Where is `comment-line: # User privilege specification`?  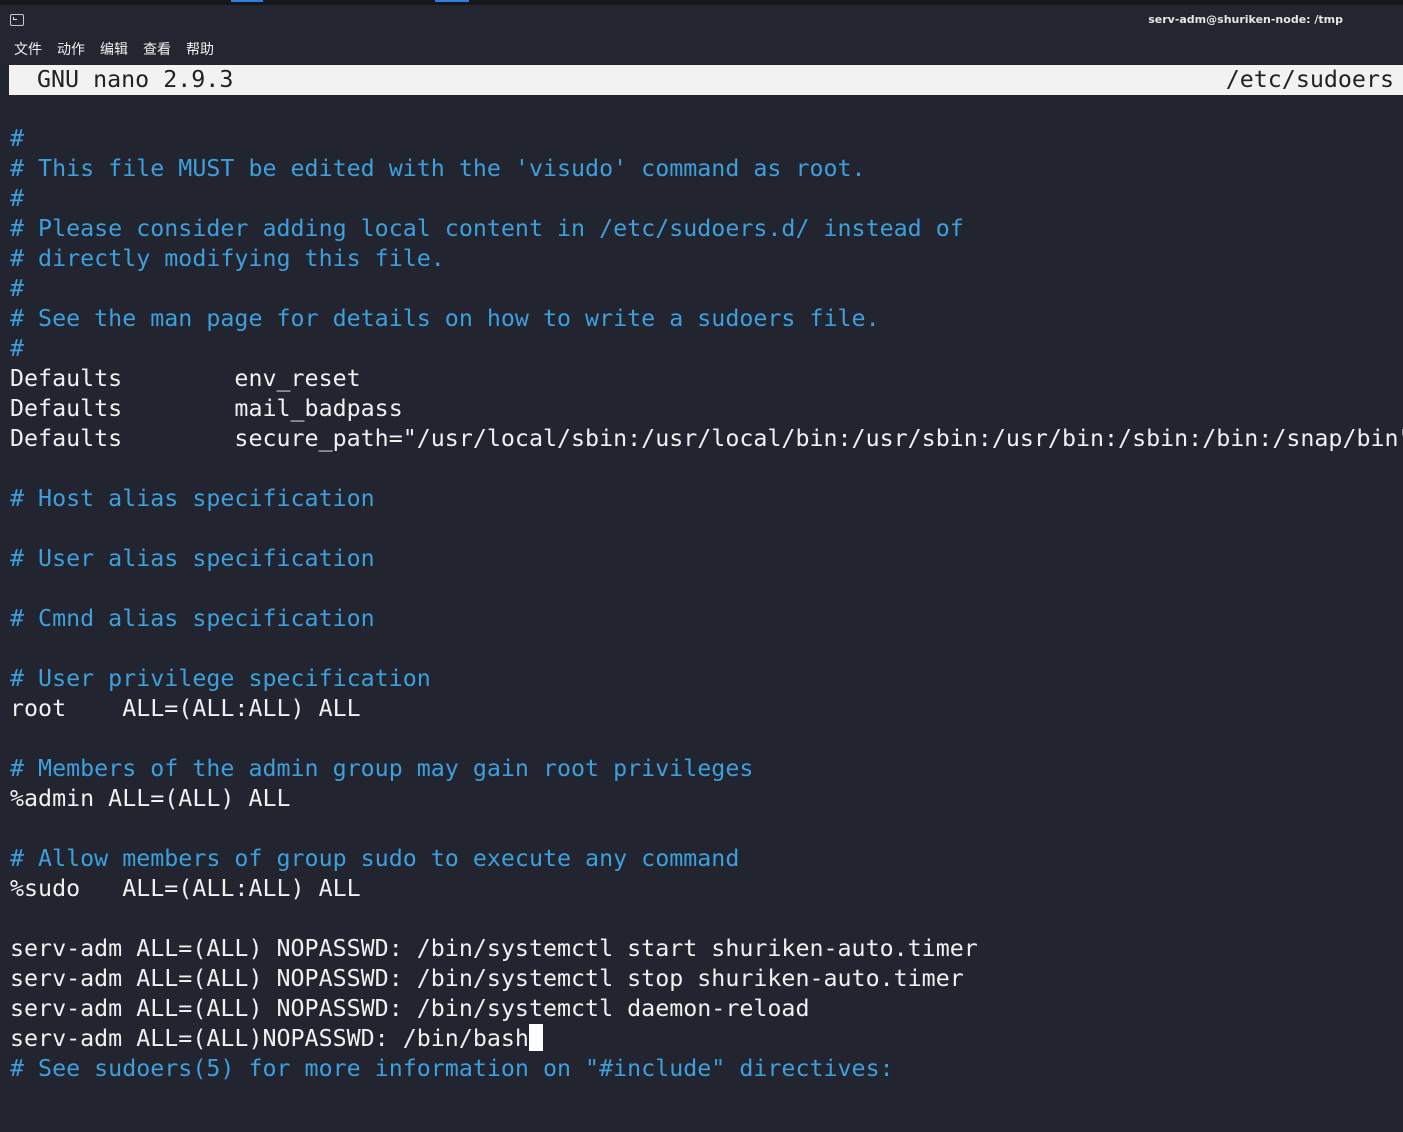
comment-line: # User privilege specification is located at coordinates (706, 679).